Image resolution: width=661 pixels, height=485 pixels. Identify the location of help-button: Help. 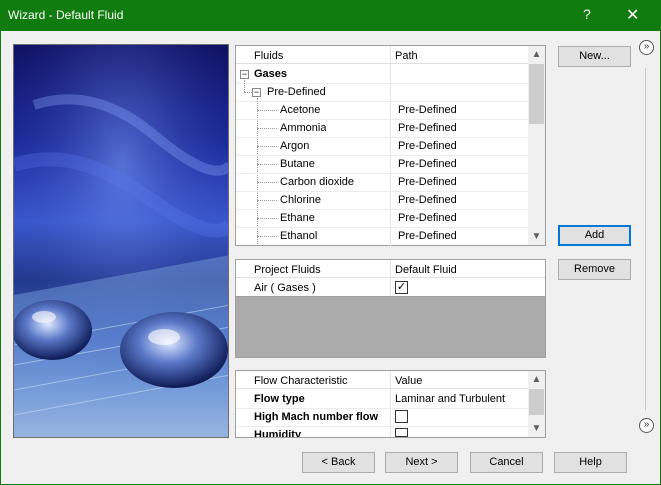
(590, 462).